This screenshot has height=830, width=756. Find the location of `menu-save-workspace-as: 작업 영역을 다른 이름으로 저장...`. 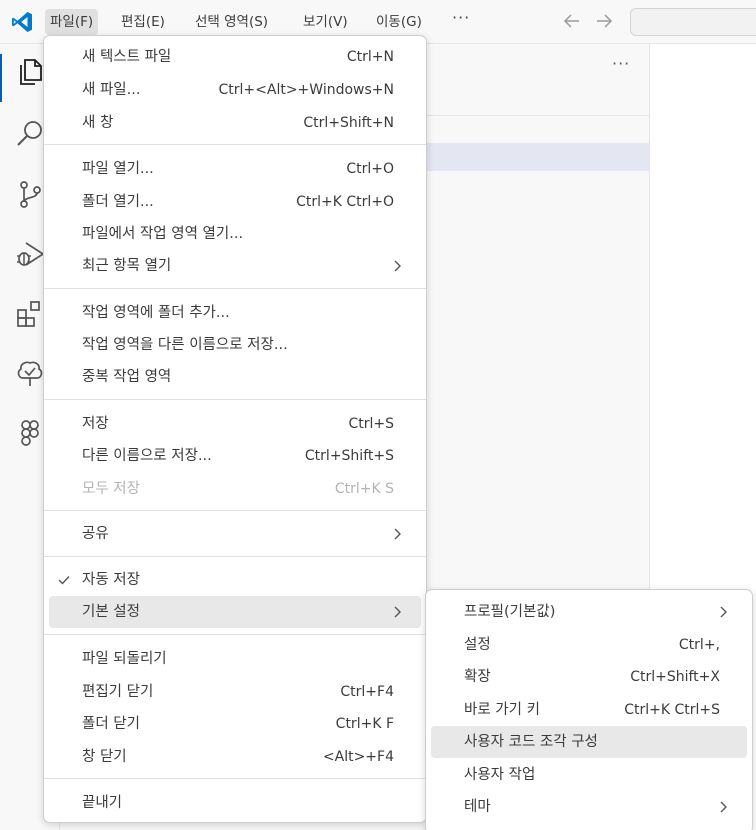

menu-save-workspace-as: 작업 영역을 다른 이름으로 저장... is located at coordinates (235, 345).